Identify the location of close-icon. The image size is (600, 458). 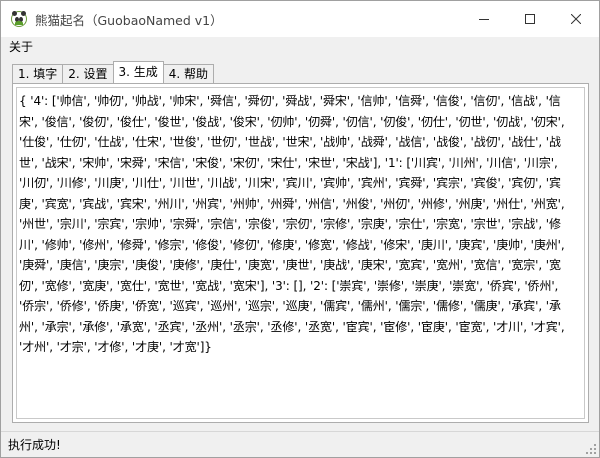
(576, 19).